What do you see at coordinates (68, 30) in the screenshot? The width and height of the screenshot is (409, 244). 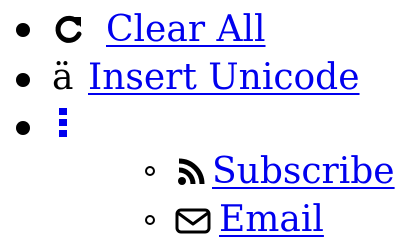 I see `refresh-icon` at bounding box center [68, 30].